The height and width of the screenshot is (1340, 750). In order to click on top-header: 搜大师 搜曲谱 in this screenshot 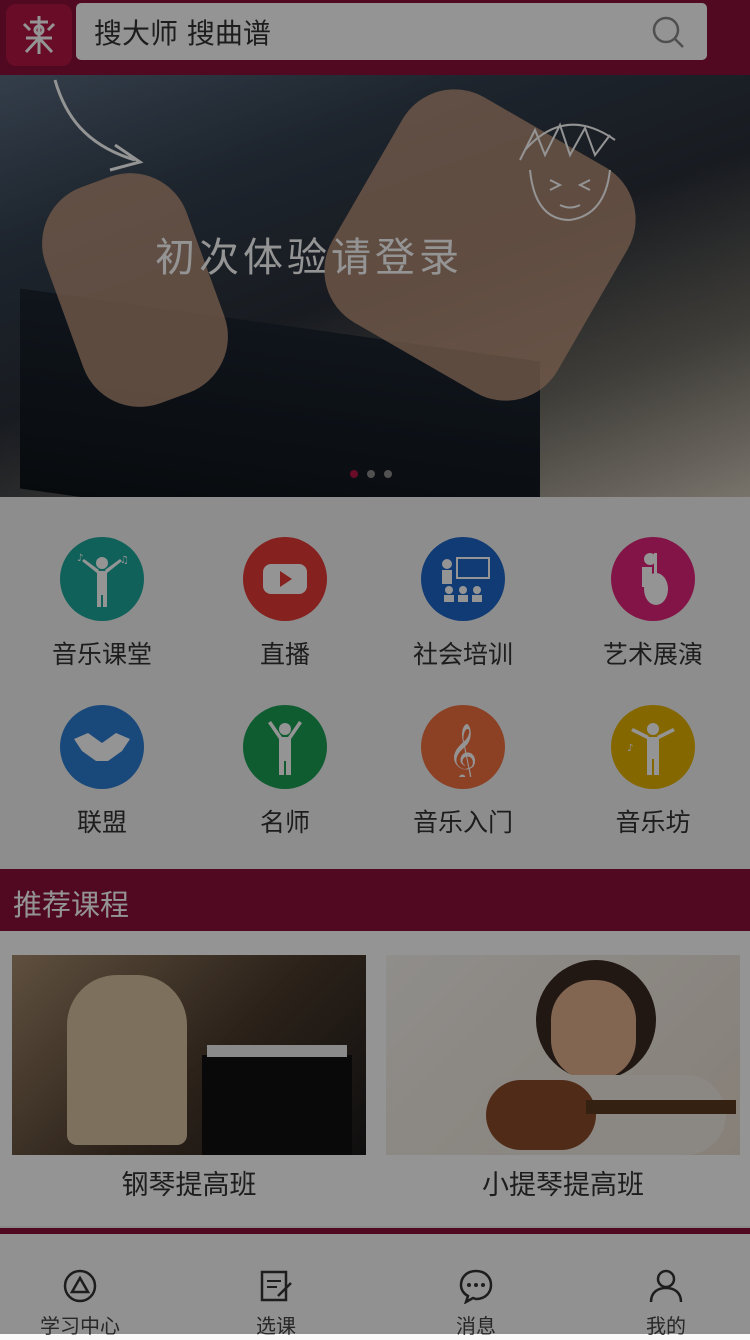, I will do `click(375, 37)`.